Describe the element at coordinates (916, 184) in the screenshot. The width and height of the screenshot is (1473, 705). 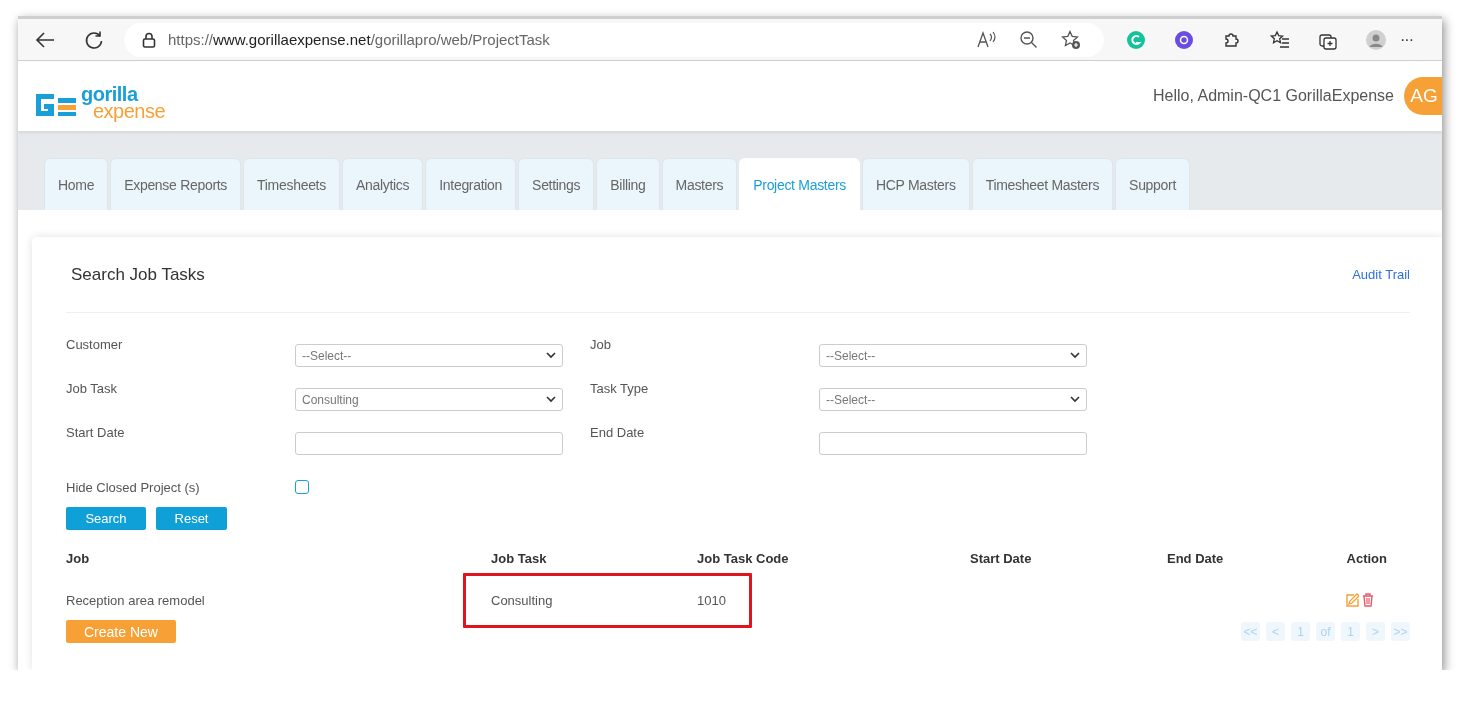
I see `nav-tab: HCP Masters` at that location.